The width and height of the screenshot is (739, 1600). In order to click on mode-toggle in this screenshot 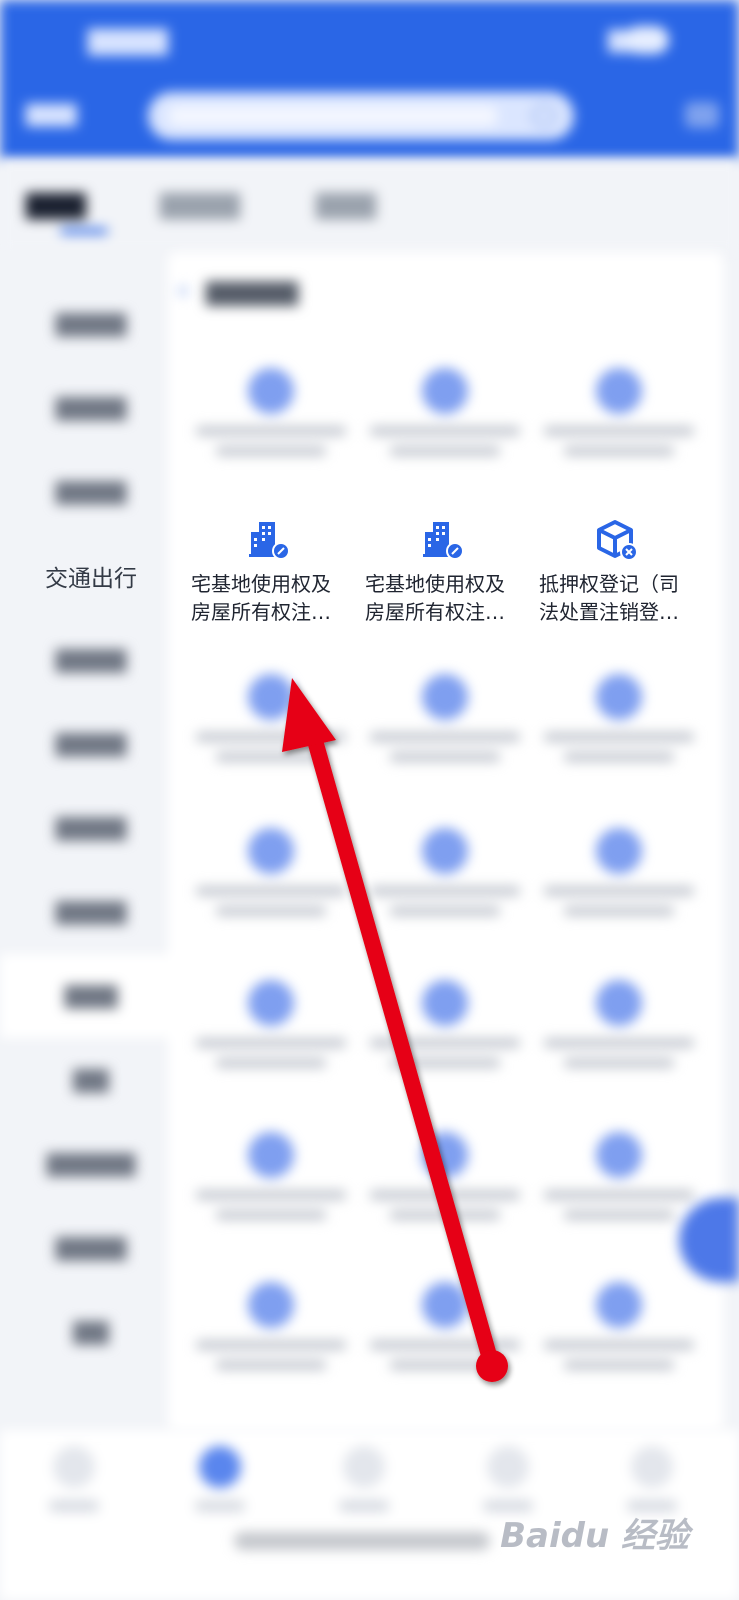, I will do `click(647, 40)`.